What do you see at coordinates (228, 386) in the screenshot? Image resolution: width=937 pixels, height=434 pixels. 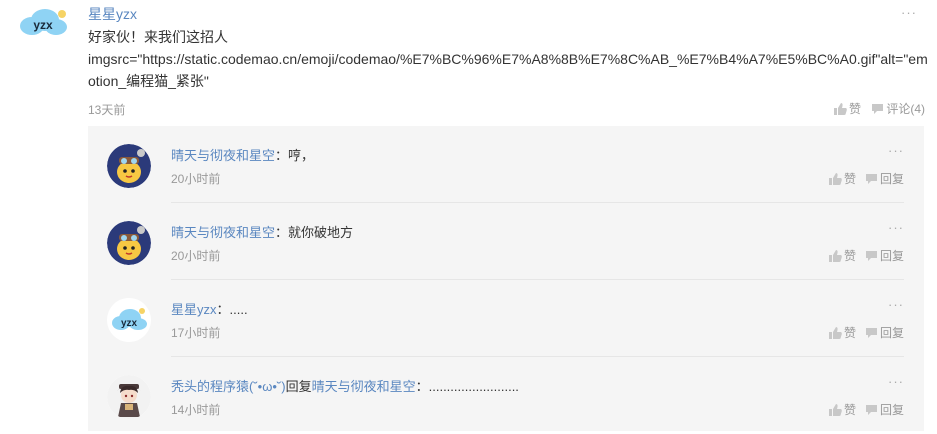 I see `reply-author: 秃头的程序猿(˘•ω•˘)` at bounding box center [228, 386].